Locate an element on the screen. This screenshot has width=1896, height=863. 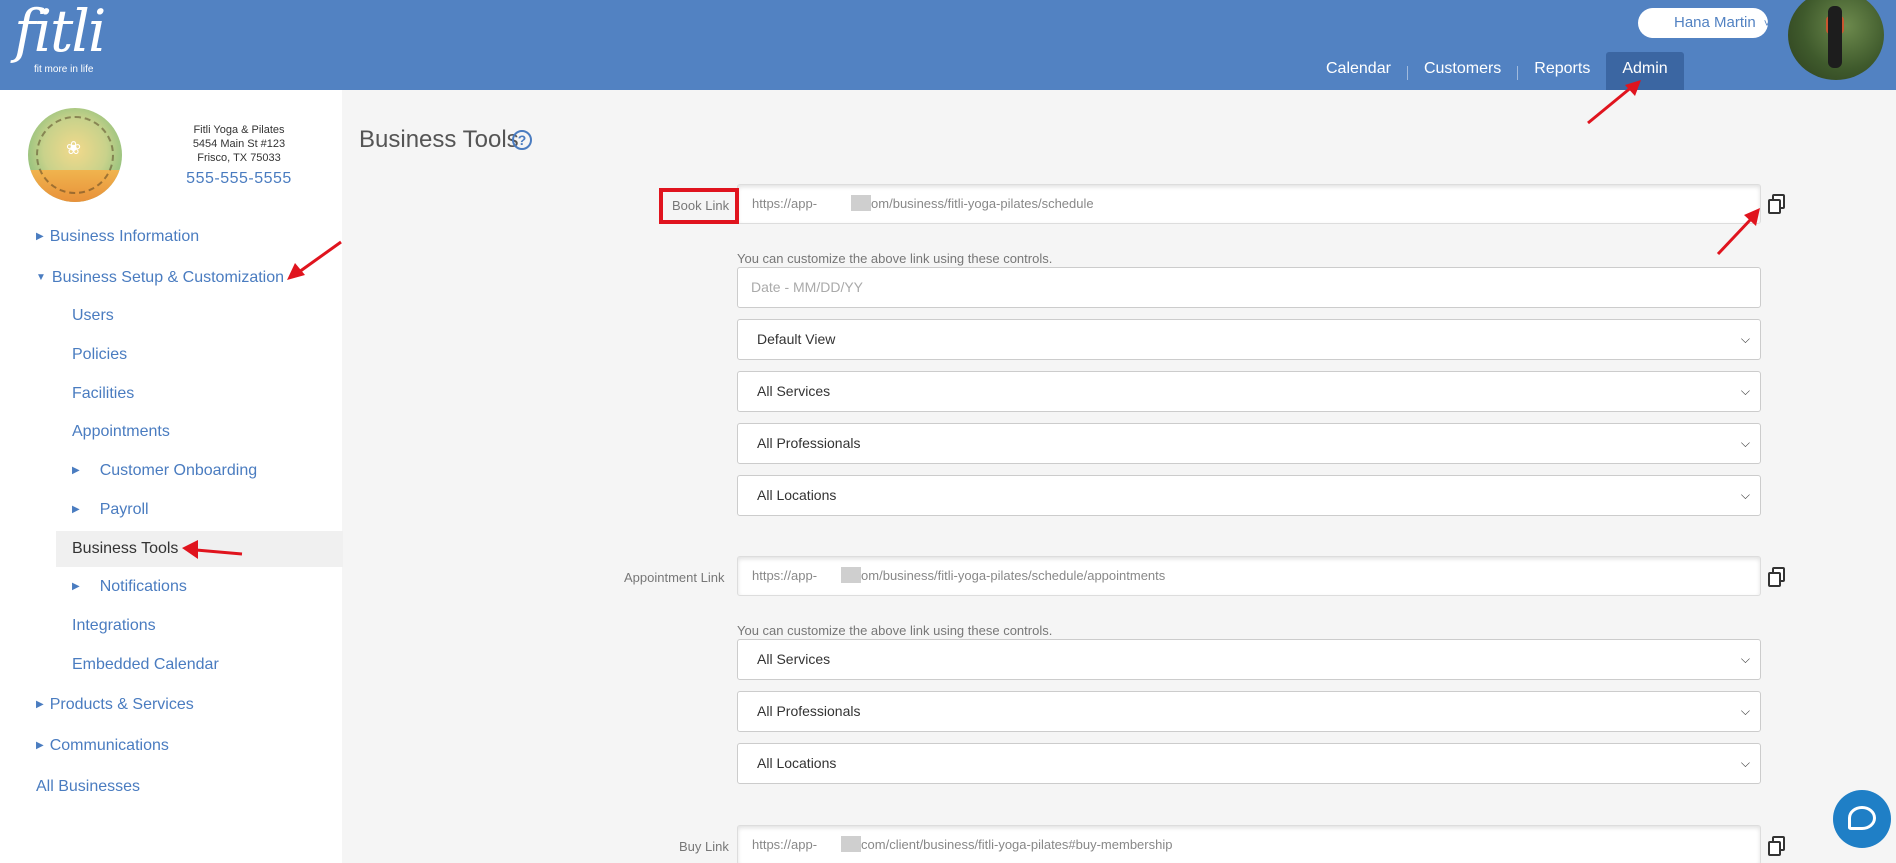
logo-wordmark: fitli is located at coordinates (60, 32).